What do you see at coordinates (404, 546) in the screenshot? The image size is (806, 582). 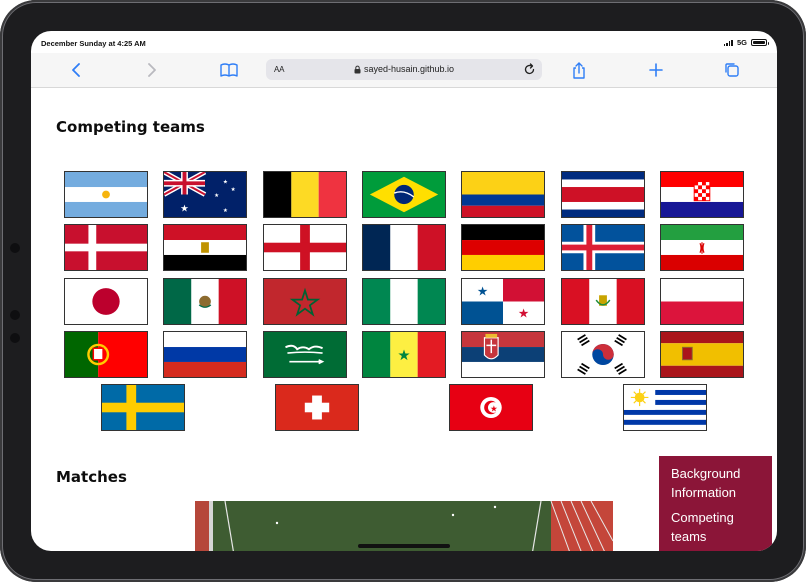 I see `home-indicator` at bounding box center [404, 546].